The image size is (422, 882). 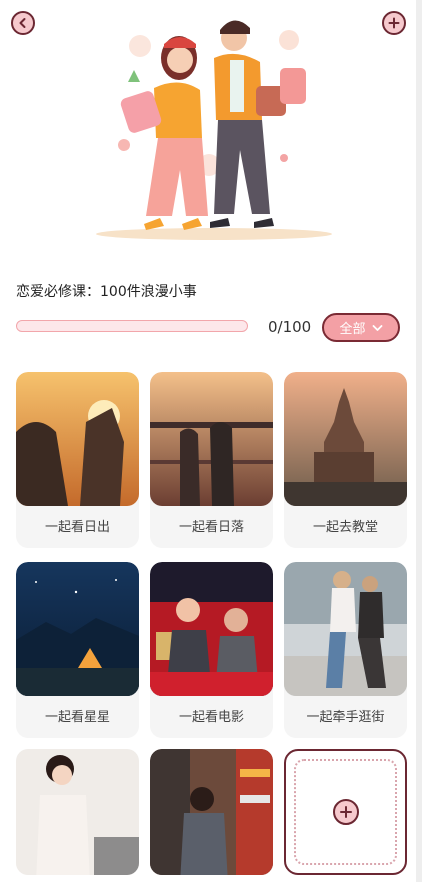 What do you see at coordinates (211, 527) in the screenshot?
I see `card-label: 一起看日落` at bounding box center [211, 527].